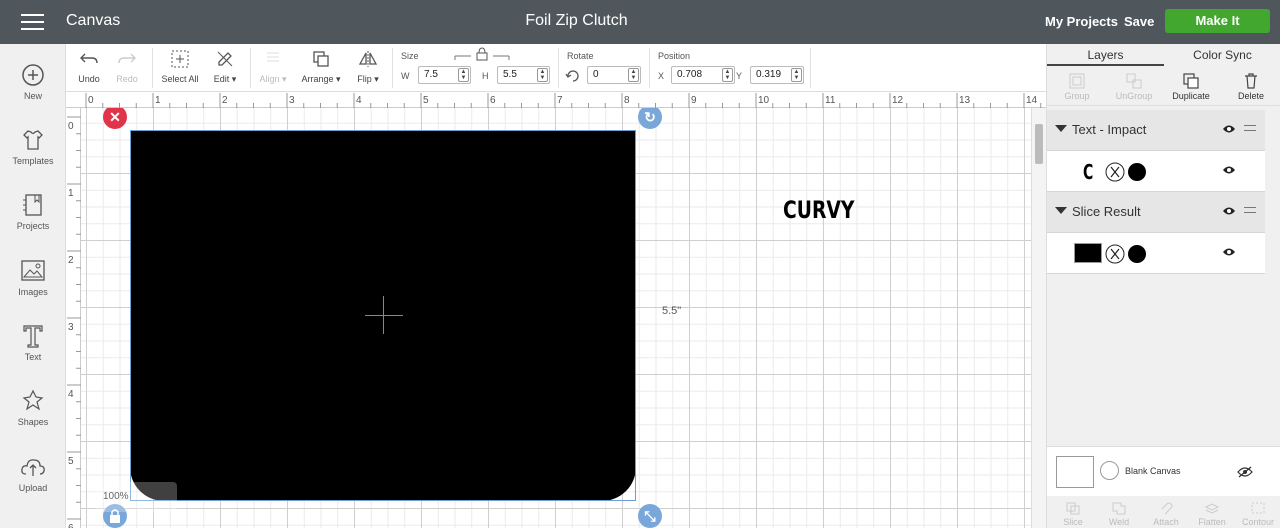 This screenshot has height=528, width=1280. Describe the element at coordinates (444, 75) in the screenshot. I see `width-input: 7.5 ▲ ▼` at that location.